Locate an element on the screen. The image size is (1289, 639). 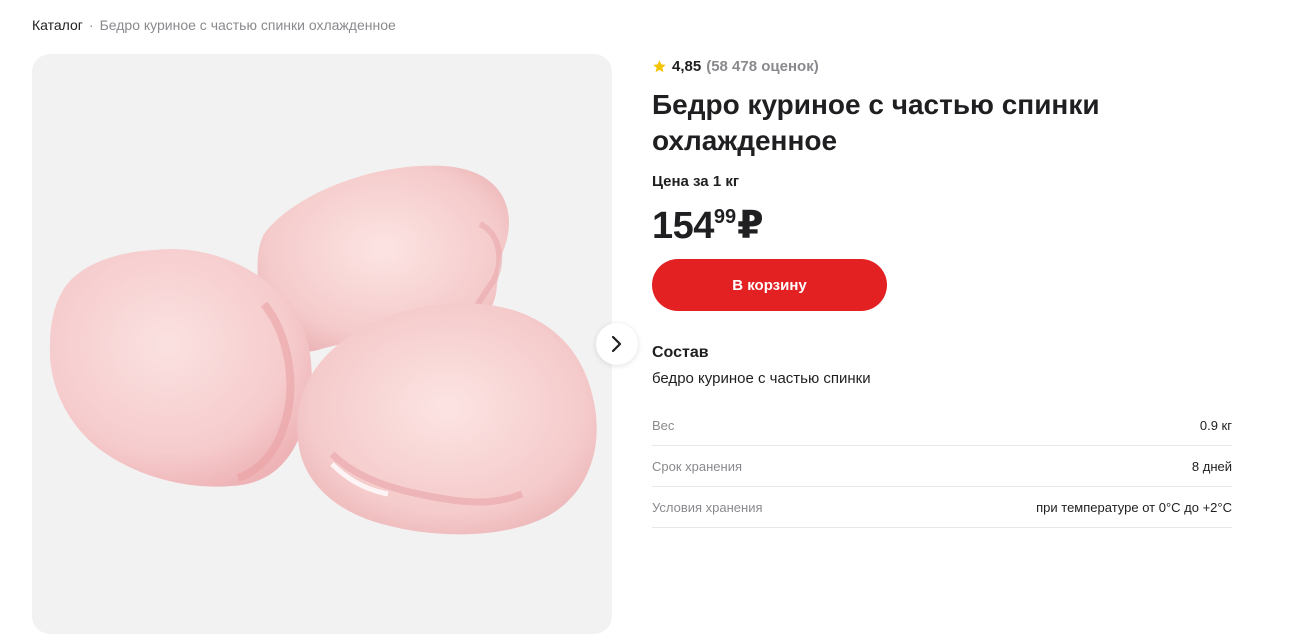
price-kopecks: 99 is located at coordinates (725, 217).